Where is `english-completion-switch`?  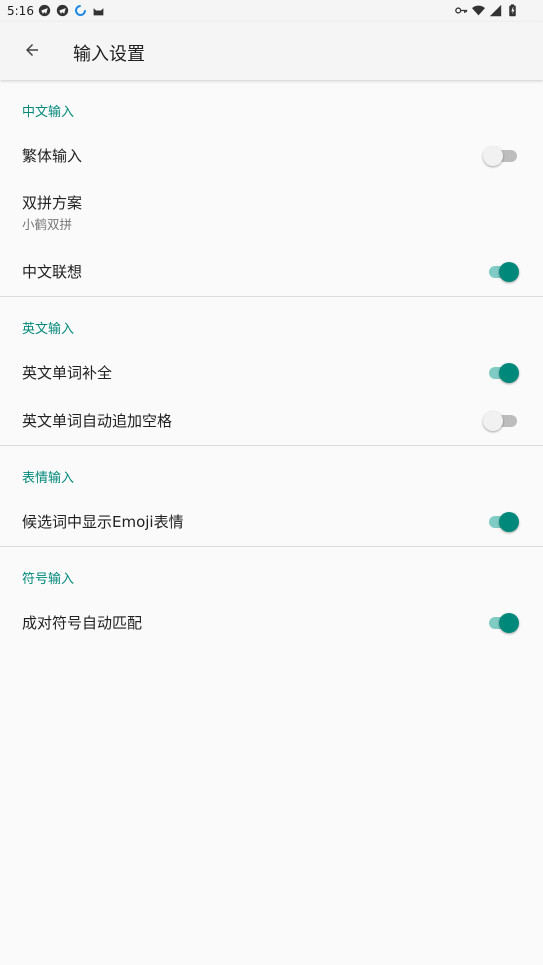
english-completion-switch is located at coordinates (504, 373).